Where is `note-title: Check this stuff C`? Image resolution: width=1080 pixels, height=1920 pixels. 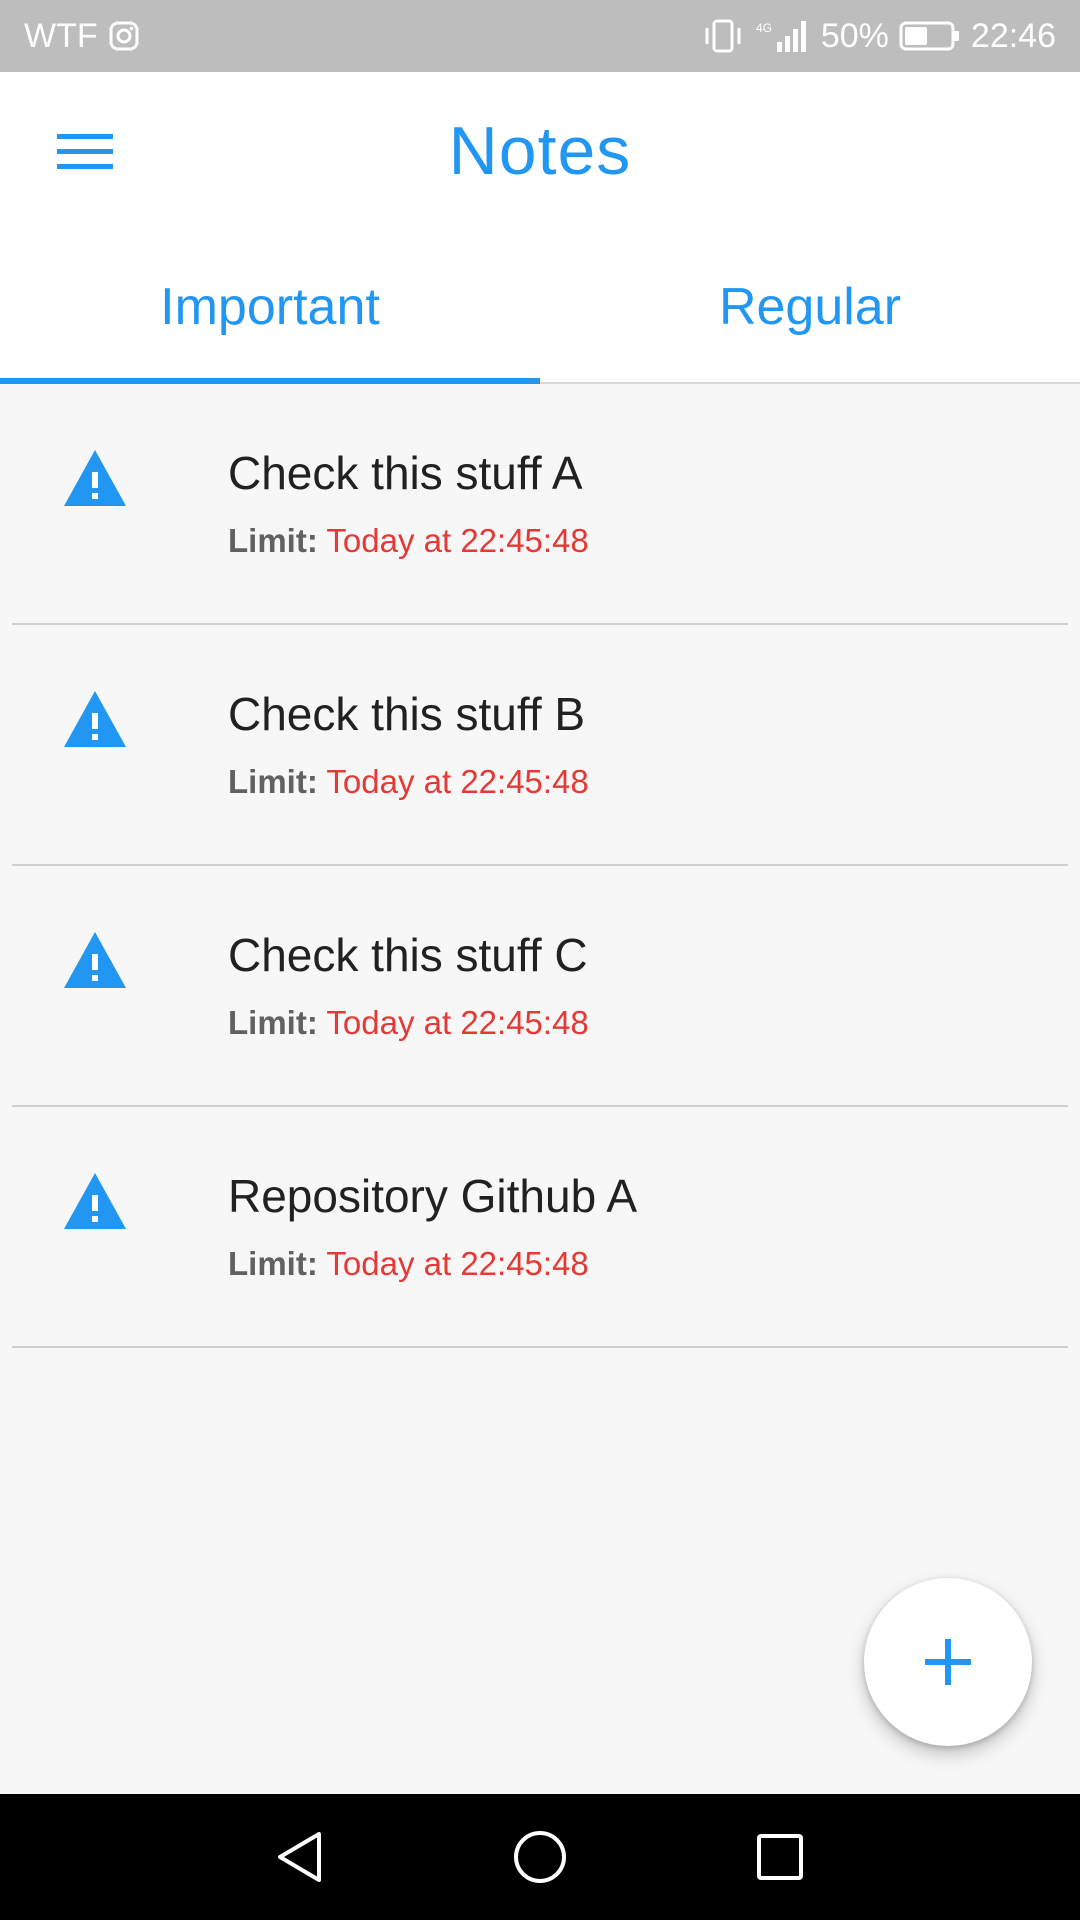
note-title: Check this stuff C is located at coordinates (408, 955).